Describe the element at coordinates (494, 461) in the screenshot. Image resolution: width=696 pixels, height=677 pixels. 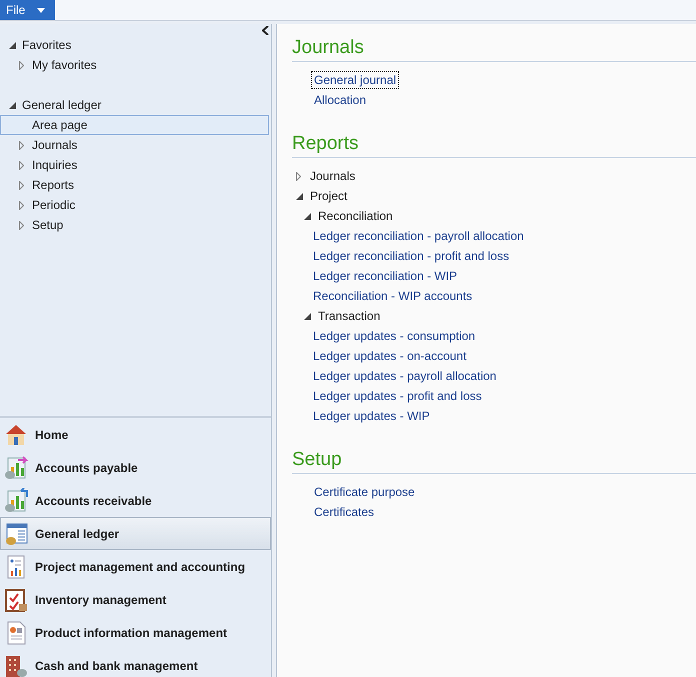
I see `section-heading: Setup` at that location.